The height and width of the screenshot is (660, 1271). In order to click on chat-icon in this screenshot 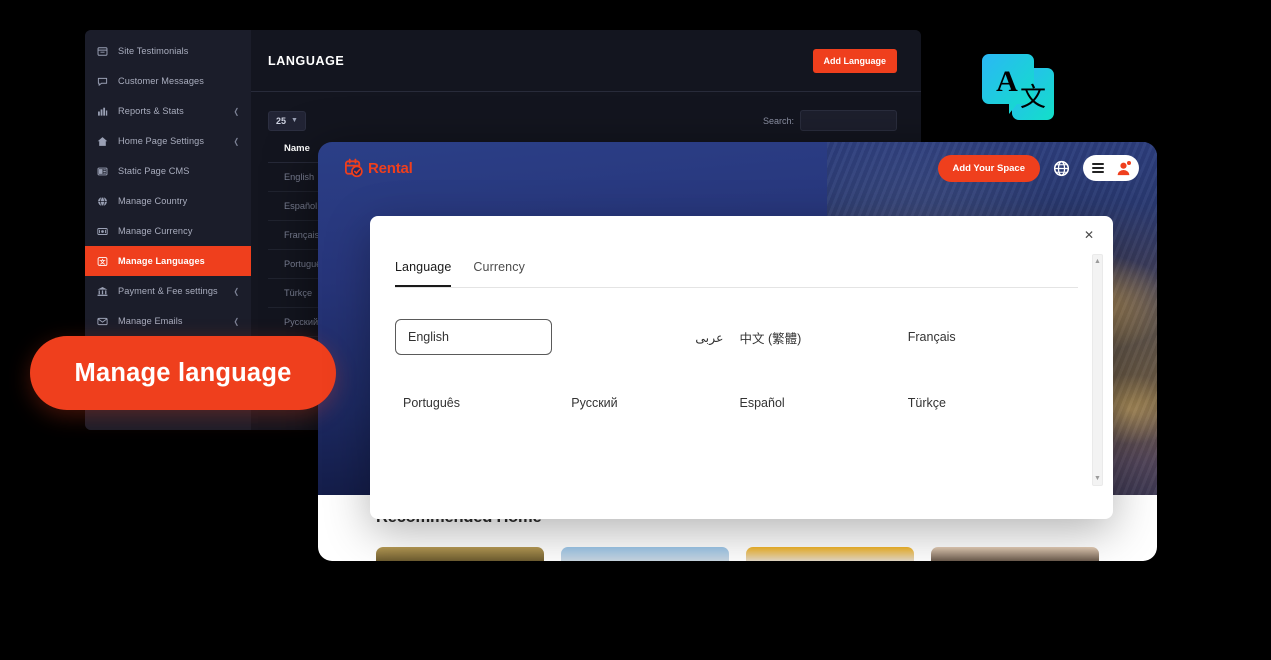, I will do `click(102, 81)`.